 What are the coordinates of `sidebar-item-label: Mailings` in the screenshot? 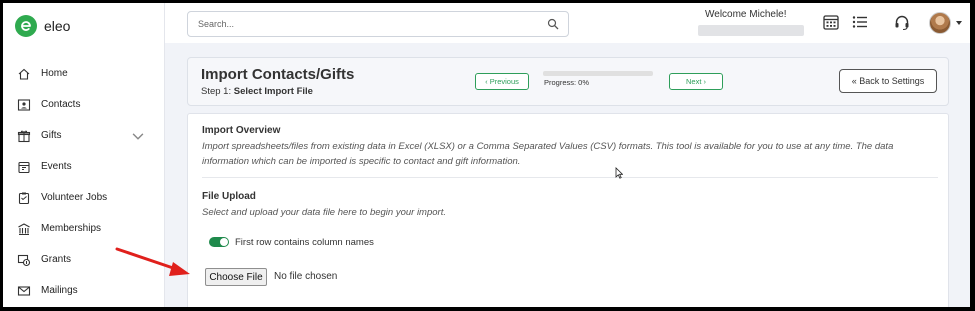 It's located at (59, 290).